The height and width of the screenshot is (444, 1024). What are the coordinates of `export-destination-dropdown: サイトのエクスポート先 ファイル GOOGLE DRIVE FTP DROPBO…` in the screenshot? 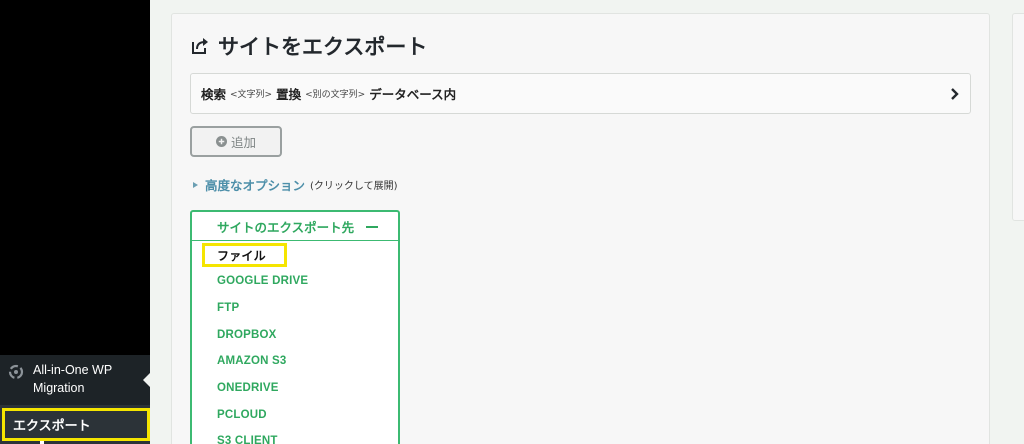 It's located at (295, 327).